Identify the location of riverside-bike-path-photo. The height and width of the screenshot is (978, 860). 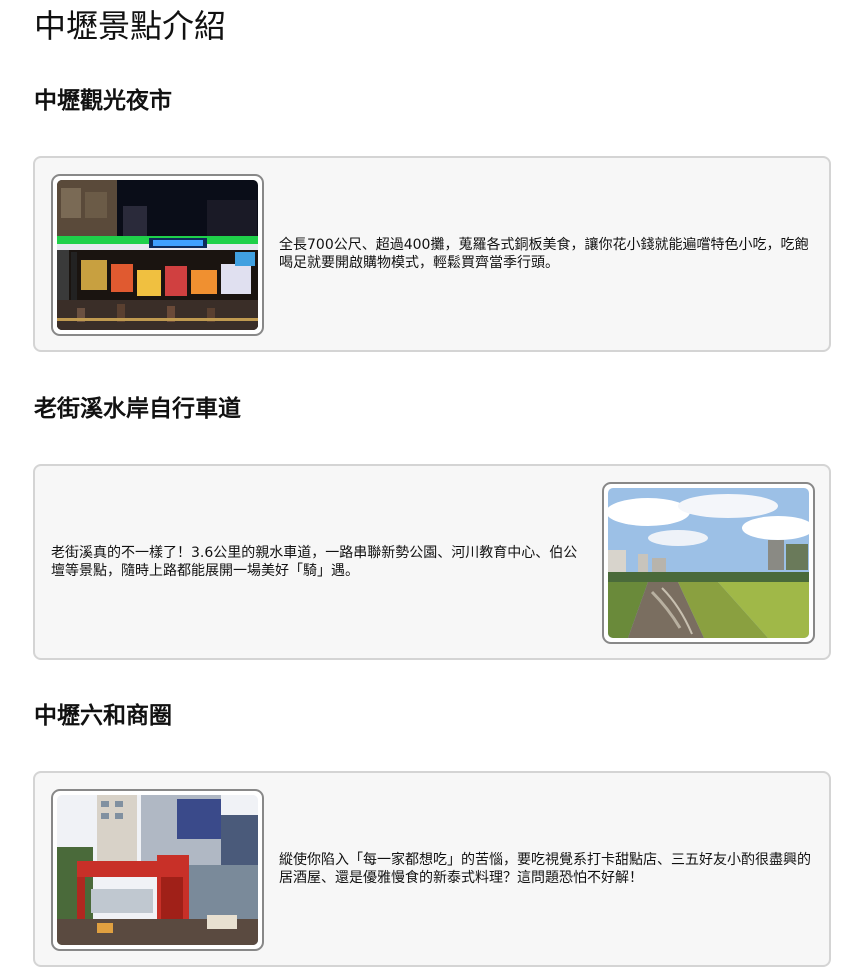
(708, 563).